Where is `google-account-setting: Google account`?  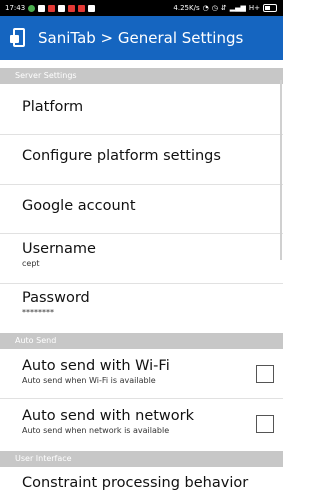
google-account-setting: Google account is located at coordinates (141, 206).